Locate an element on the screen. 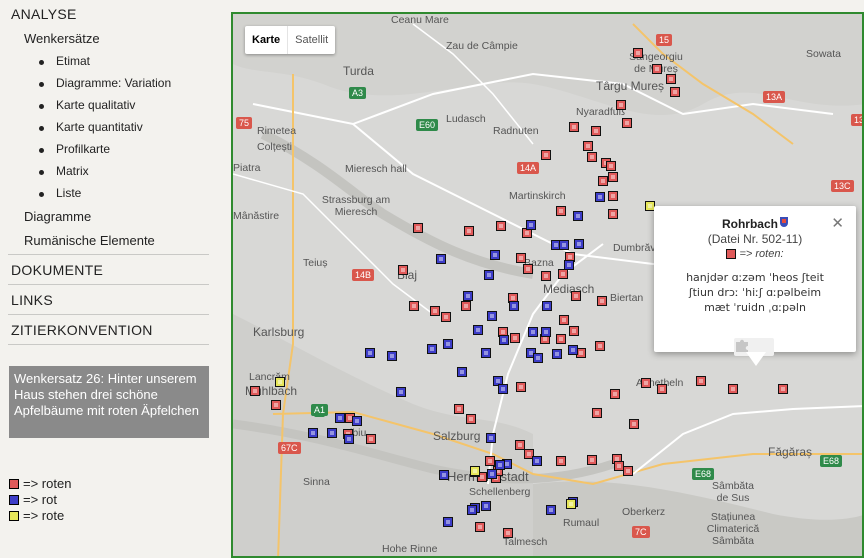 The height and width of the screenshot is (558, 864). nav-analyse: ANALYSE is located at coordinates (44, 14).